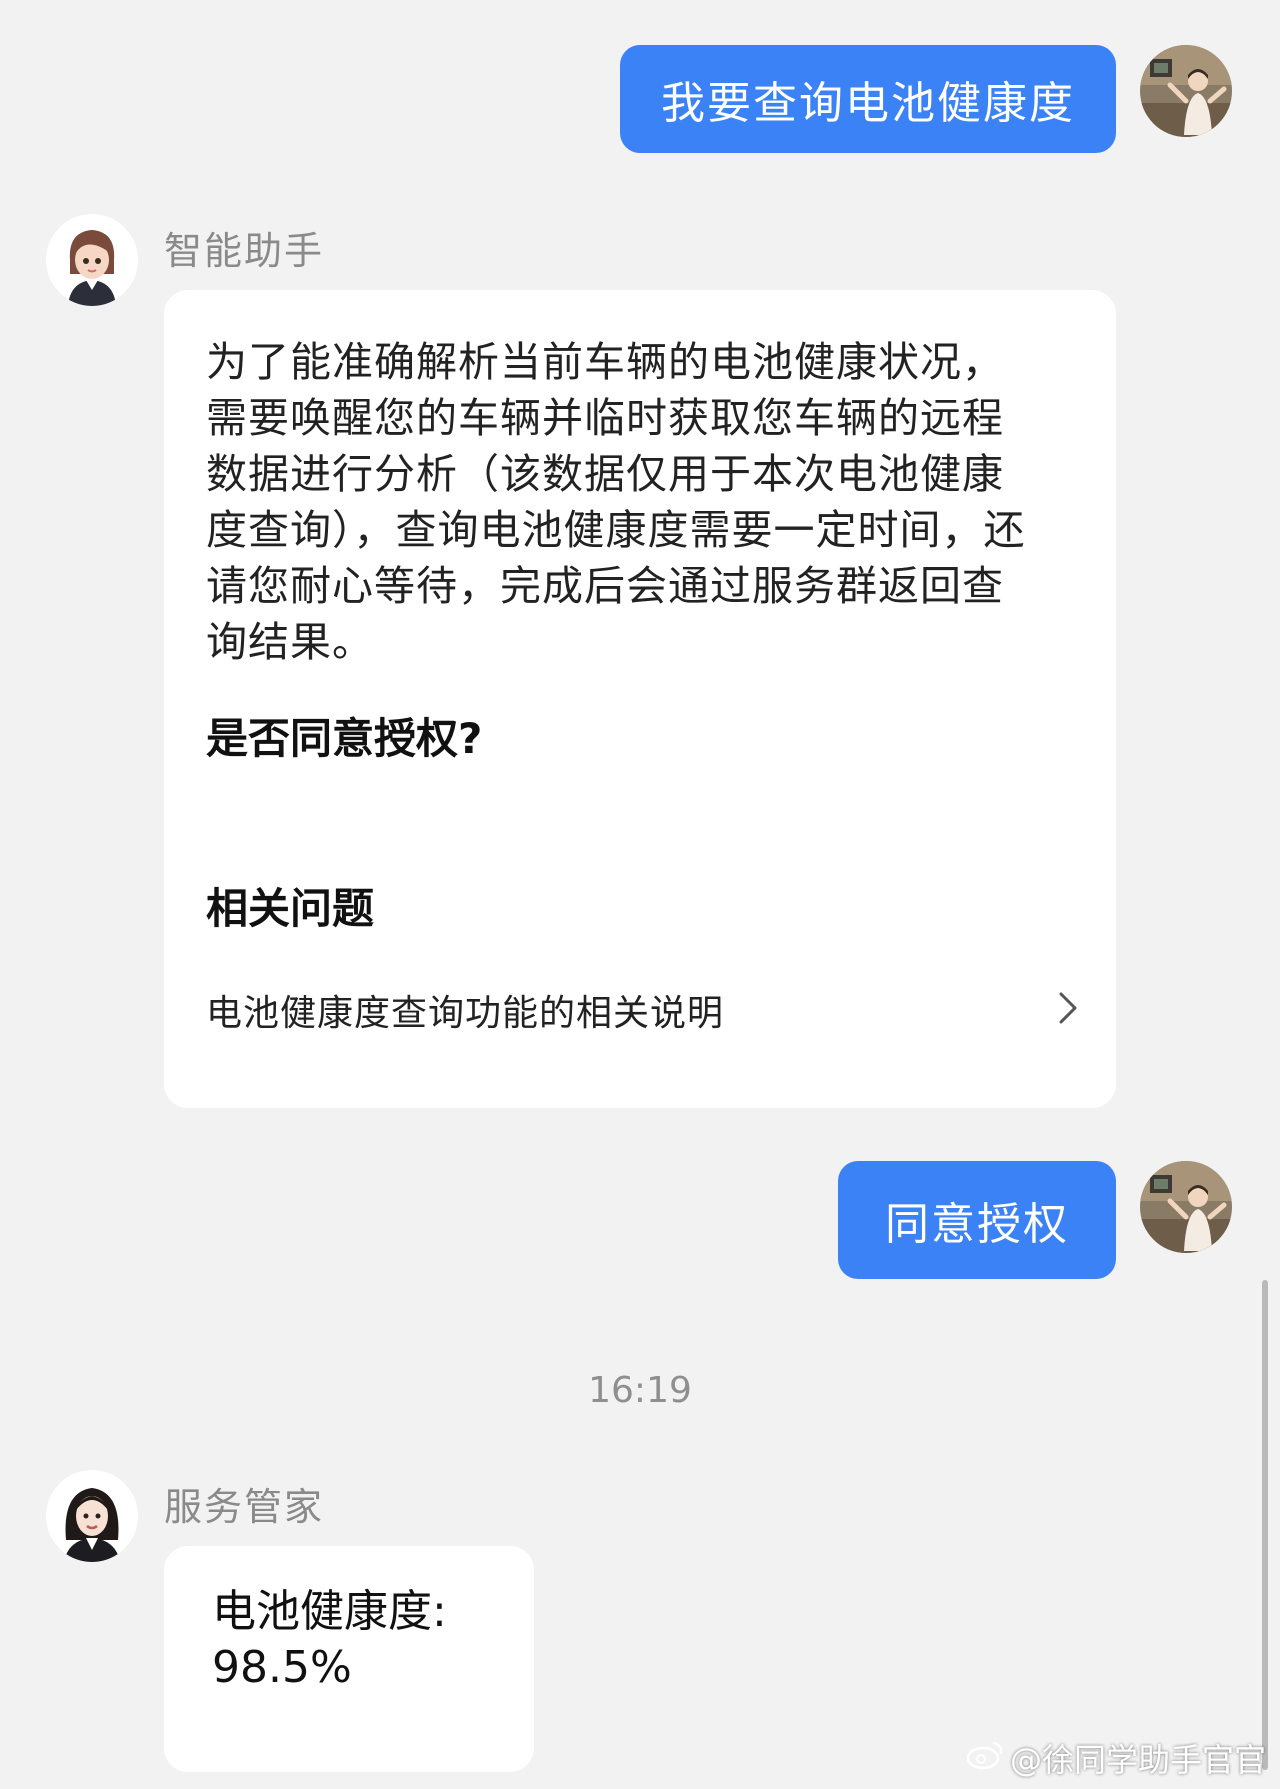 This screenshot has width=1280, height=1789. Describe the element at coordinates (244, 1507) in the screenshot. I see `service-name: 服务管家` at that location.